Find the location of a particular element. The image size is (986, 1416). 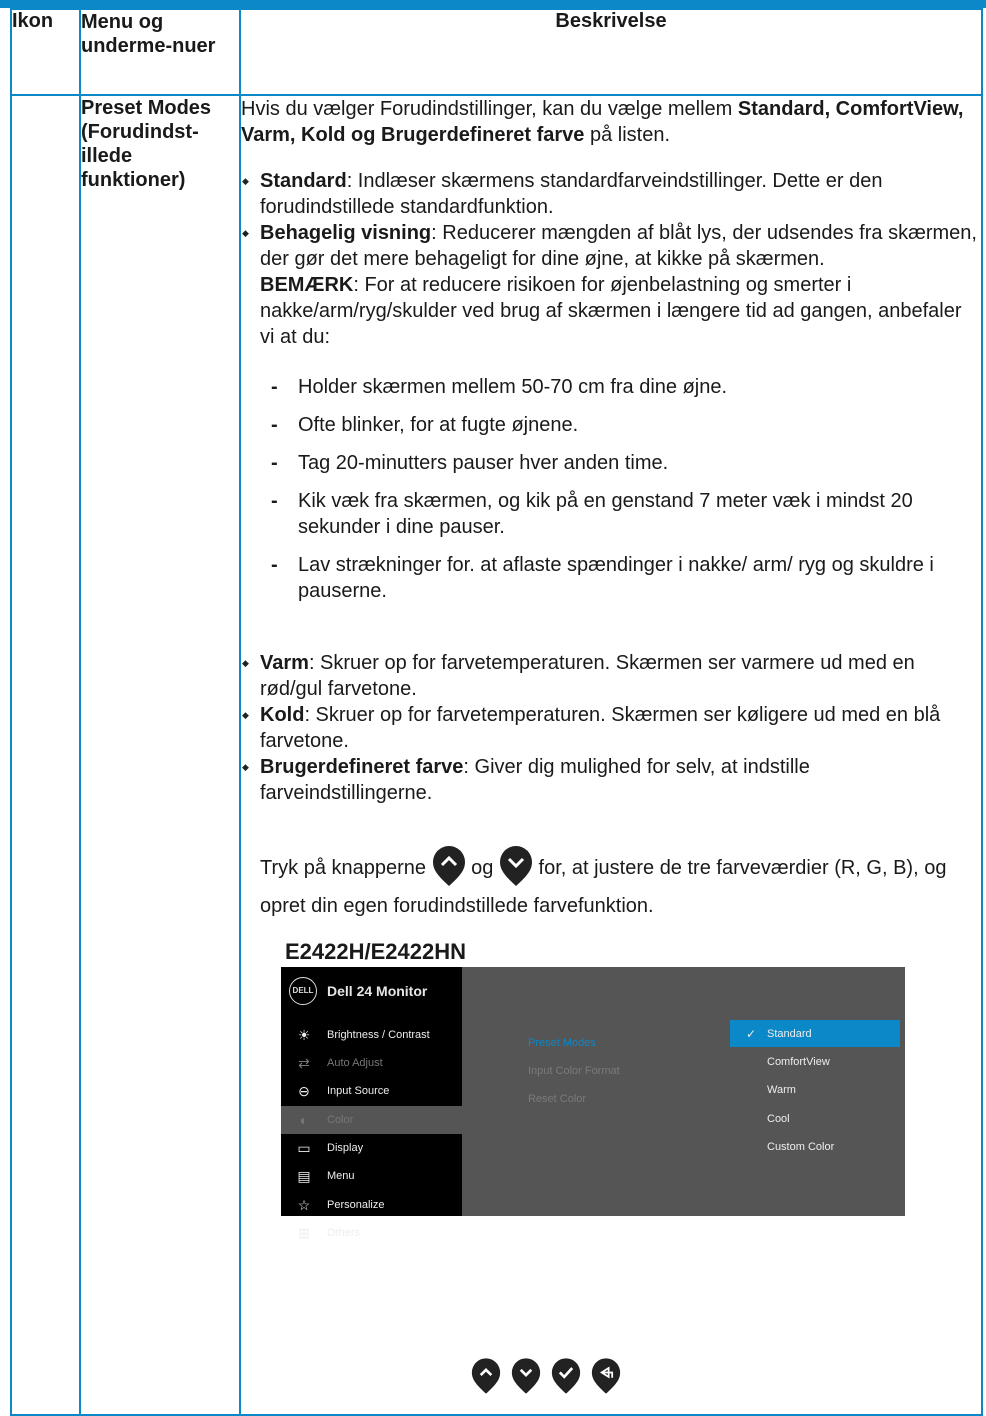

auto-adjust-icon: ⇄ is located at coordinates (304, 1063).